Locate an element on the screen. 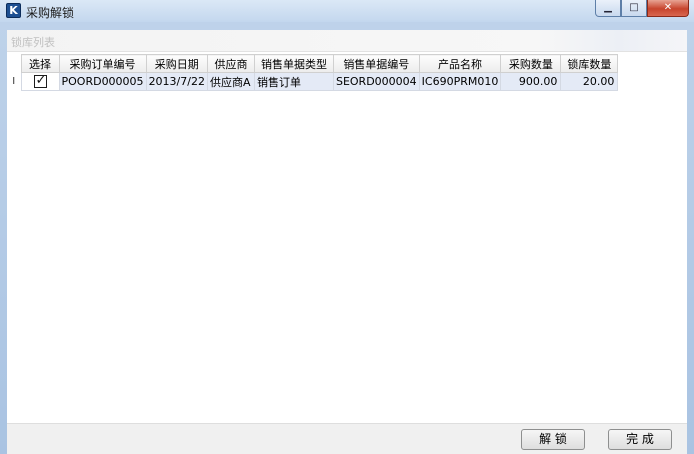 The width and height of the screenshot is (694, 454). column-header-select: 选择 is located at coordinates (40, 63).